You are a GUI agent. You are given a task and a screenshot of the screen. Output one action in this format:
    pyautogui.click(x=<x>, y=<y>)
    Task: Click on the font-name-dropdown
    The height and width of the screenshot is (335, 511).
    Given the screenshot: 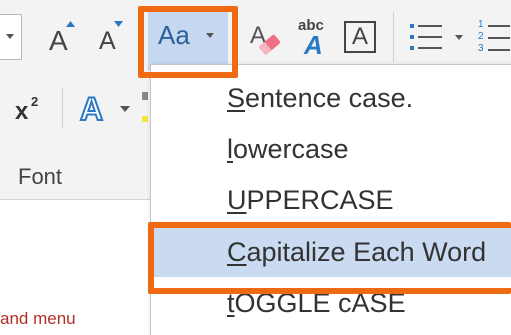 What is the action you would take?
    pyautogui.click(x=11, y=37)
    